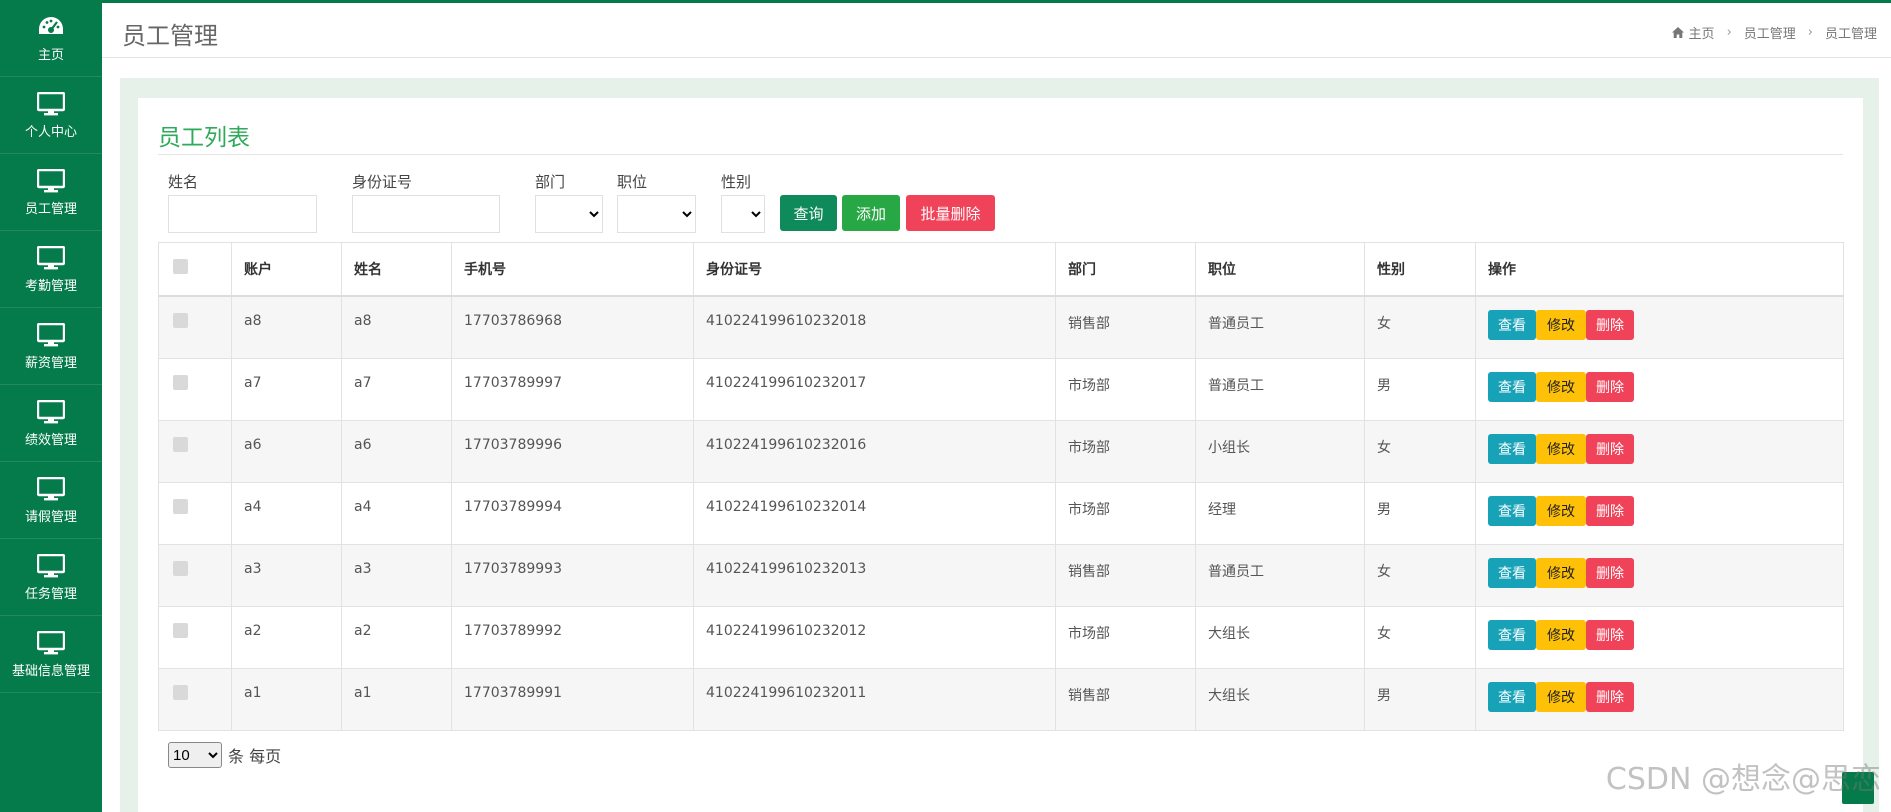  Describe the element at coordinates (569, 214) in the screenshot. I see `dept-select` at that location.